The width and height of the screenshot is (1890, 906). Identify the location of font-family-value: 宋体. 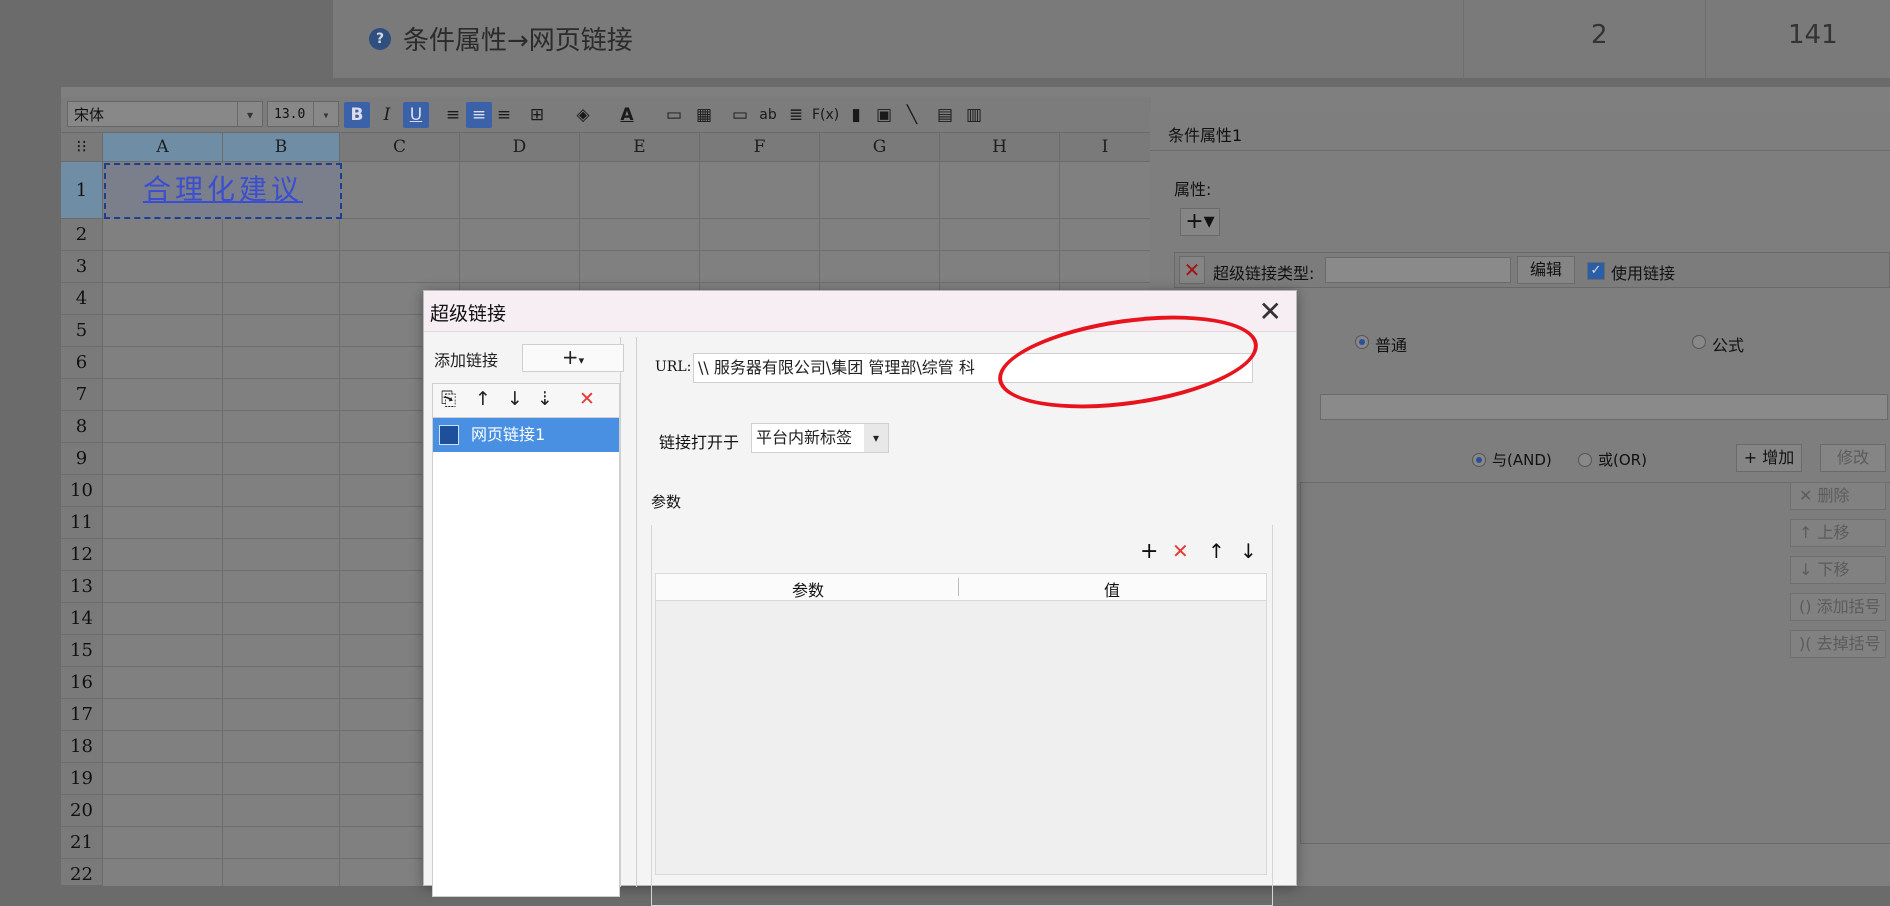
(89, 115).